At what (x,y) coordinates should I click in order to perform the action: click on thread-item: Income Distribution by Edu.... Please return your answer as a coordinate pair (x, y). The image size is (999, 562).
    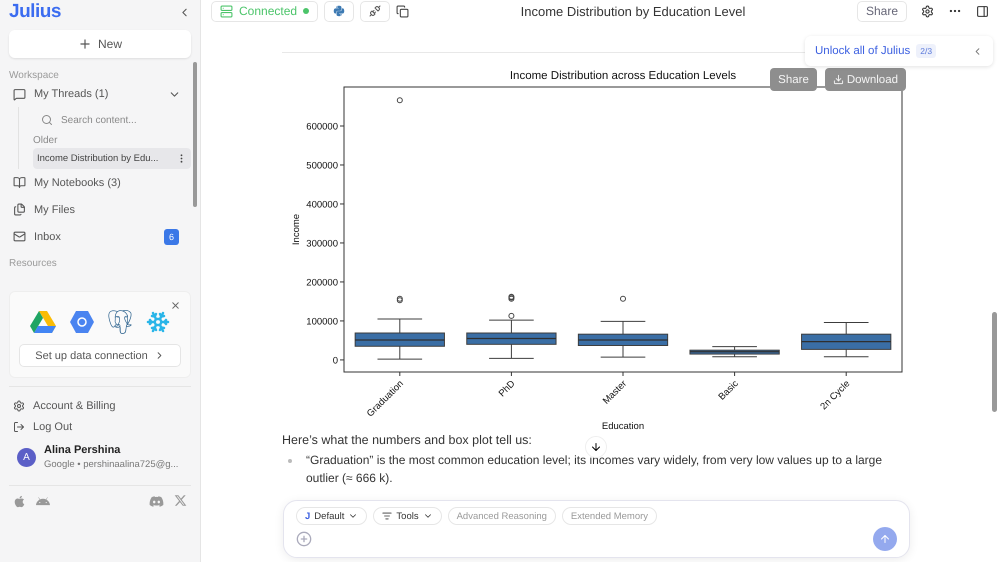
    Looking at the image, I should click on (112, 158).